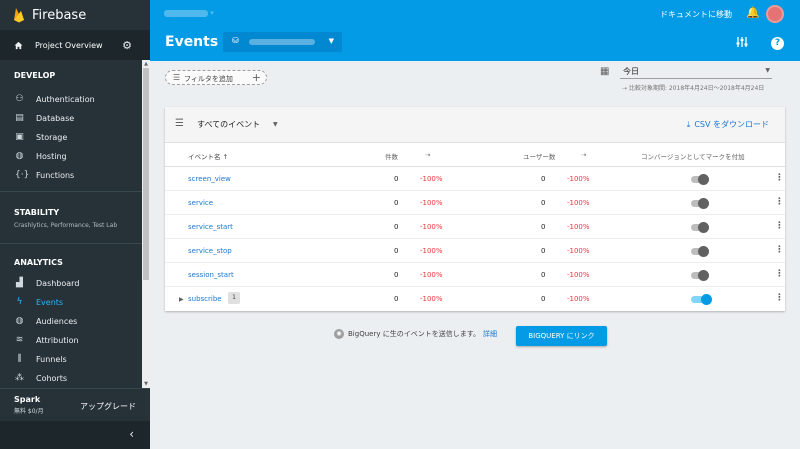  What do you see at coordinates (179, 123) in the screenshot?
I see `filter-list-icon: ☰` at bounding box center [179, 123].